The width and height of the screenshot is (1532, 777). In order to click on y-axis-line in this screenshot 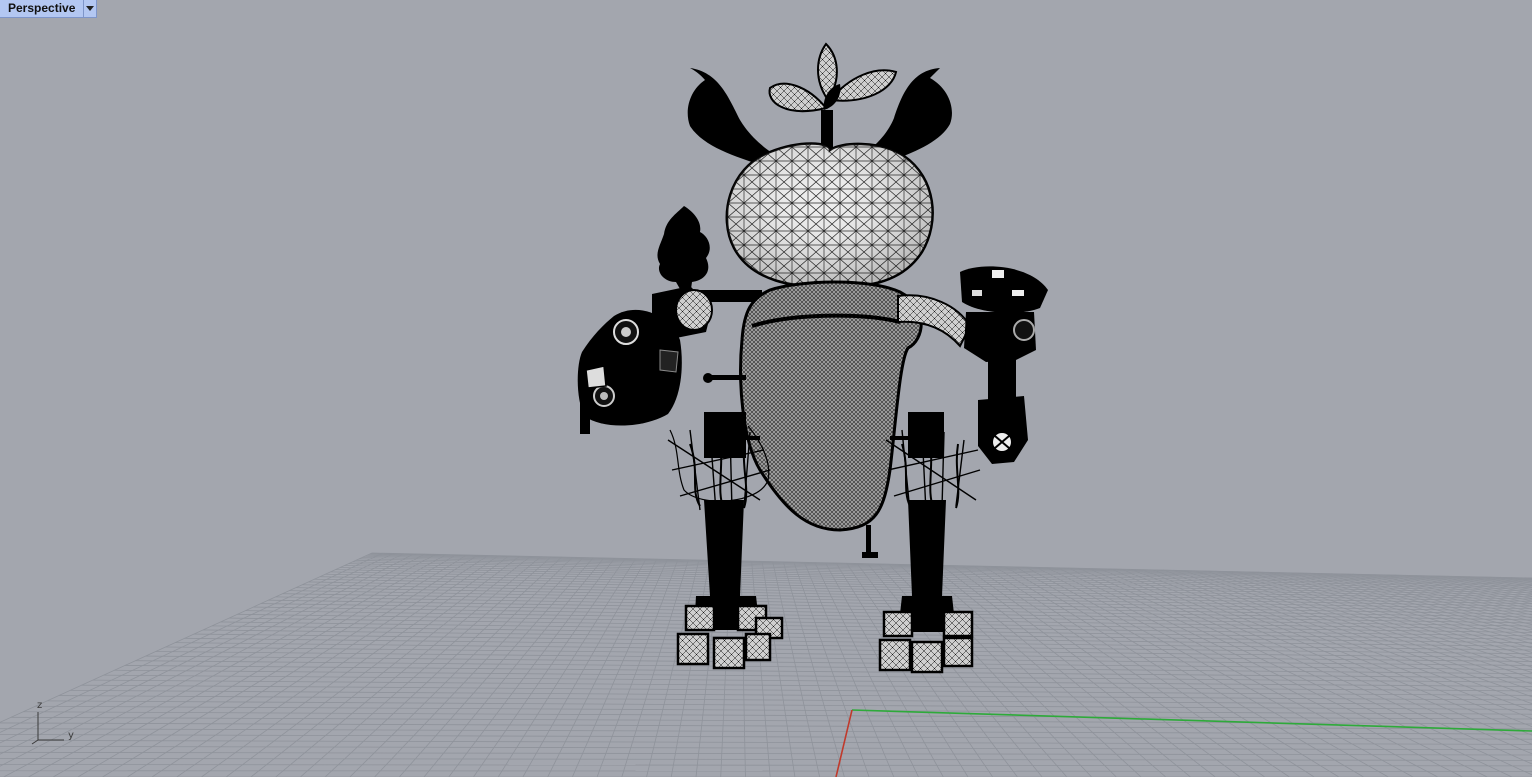, I will do `click(844, 743)`.